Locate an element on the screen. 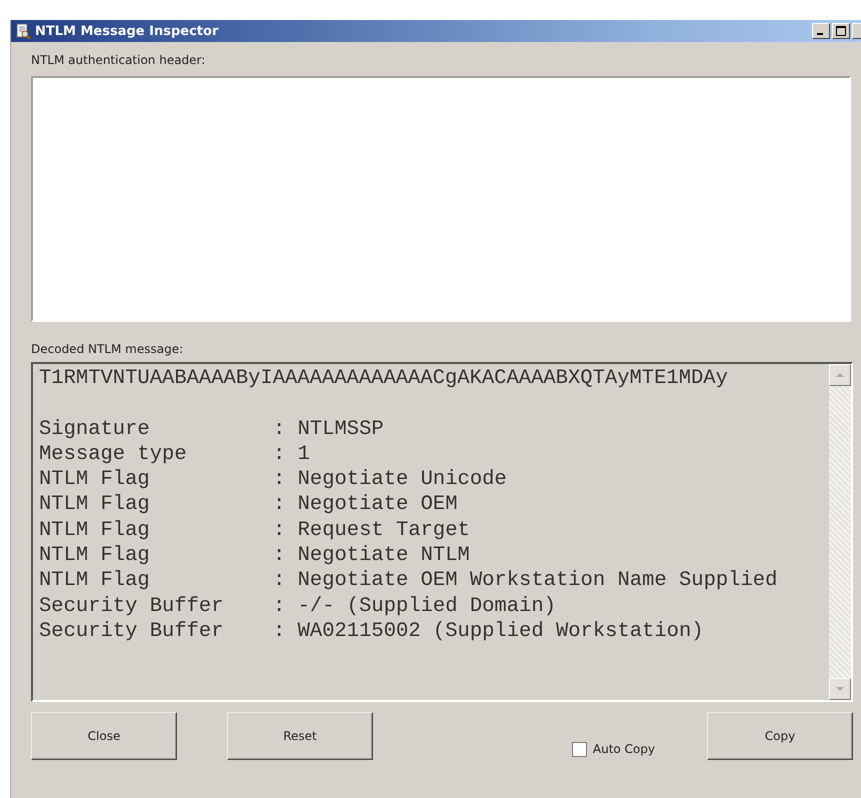 The height and width of the screenshot is (798, 861). scroll-down-button is located at coordinates (840, 689).